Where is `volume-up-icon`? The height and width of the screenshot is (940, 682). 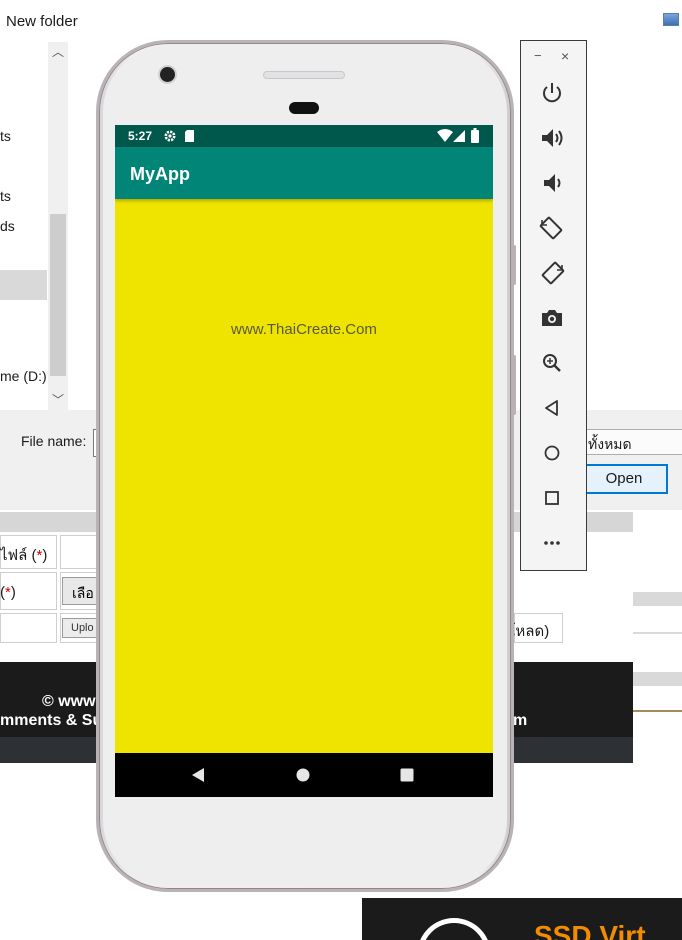 volume-up-icon is located at coordinates (552, 138).